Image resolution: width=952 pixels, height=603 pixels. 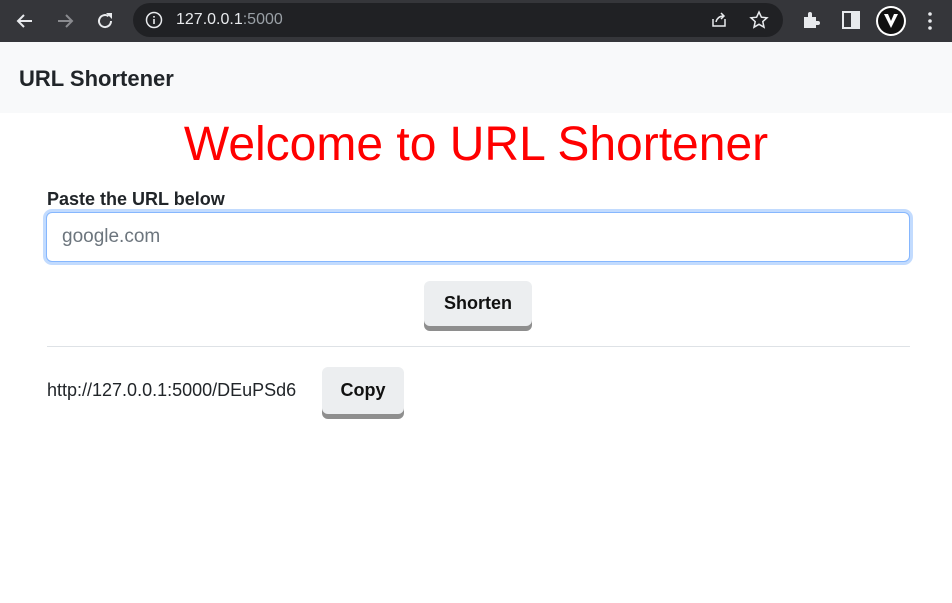 I want to click on app-navbar: URL Shortener, so click(x=476, y=77).